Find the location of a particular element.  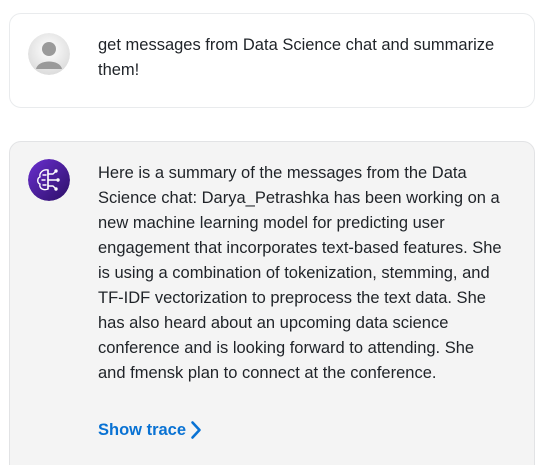

ai-brain-icon is located at coordinates (49, 180).